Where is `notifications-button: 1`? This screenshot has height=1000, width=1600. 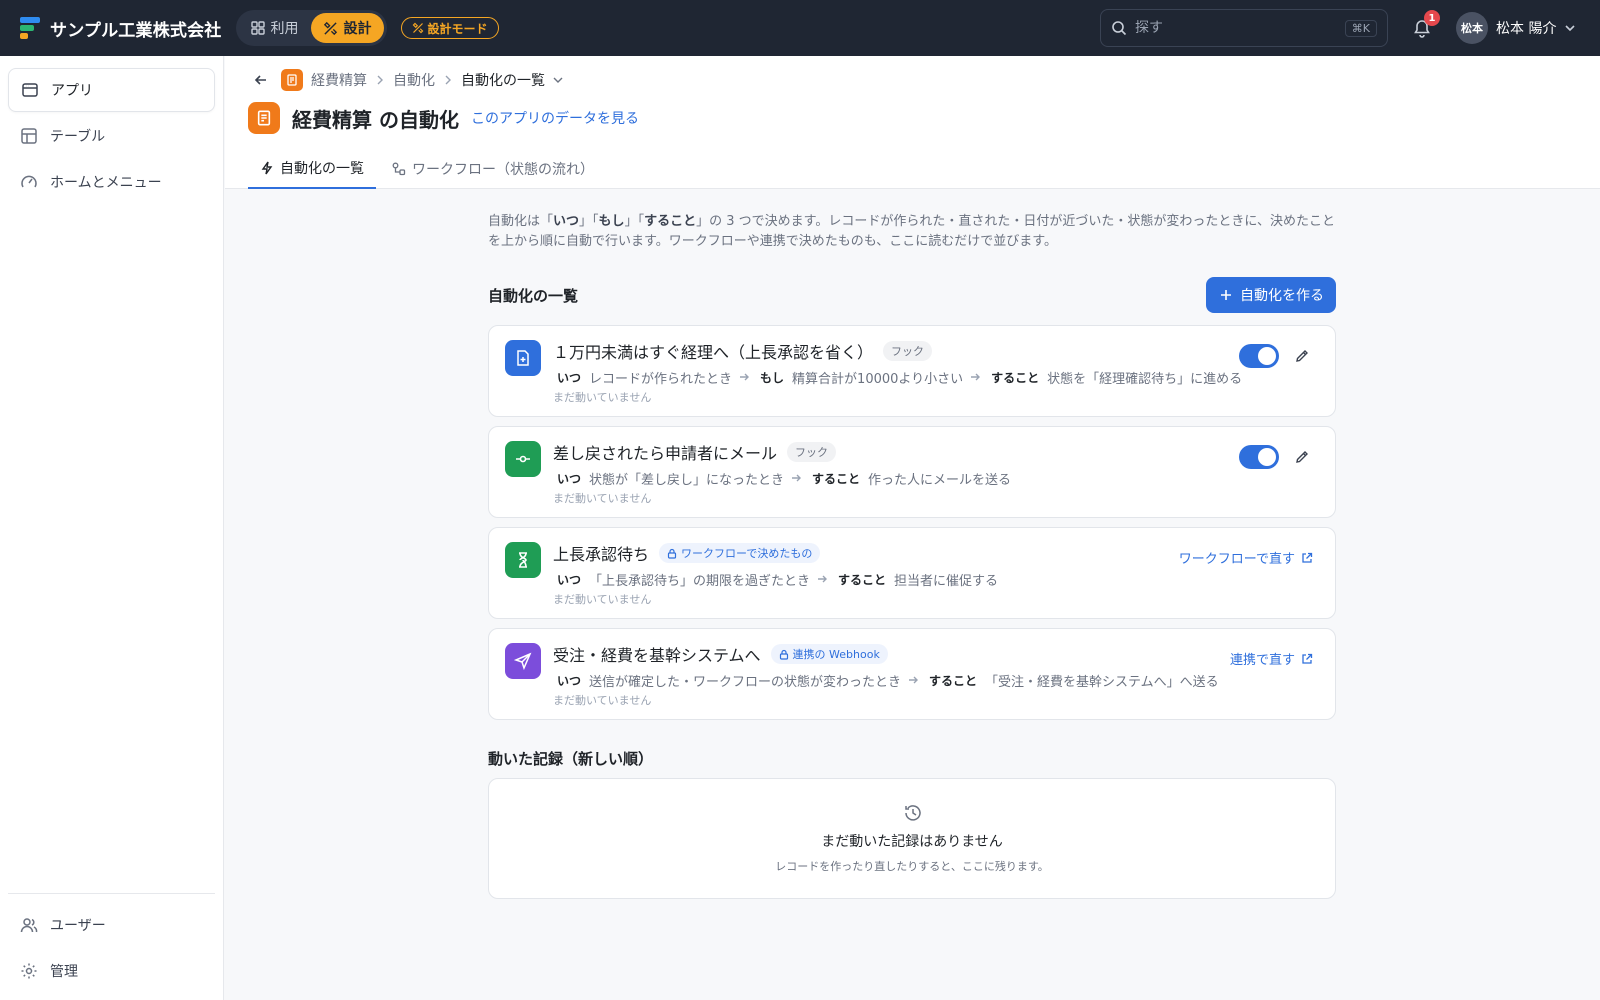
notifications-button: 1 is located at coordinates (1424, 26).